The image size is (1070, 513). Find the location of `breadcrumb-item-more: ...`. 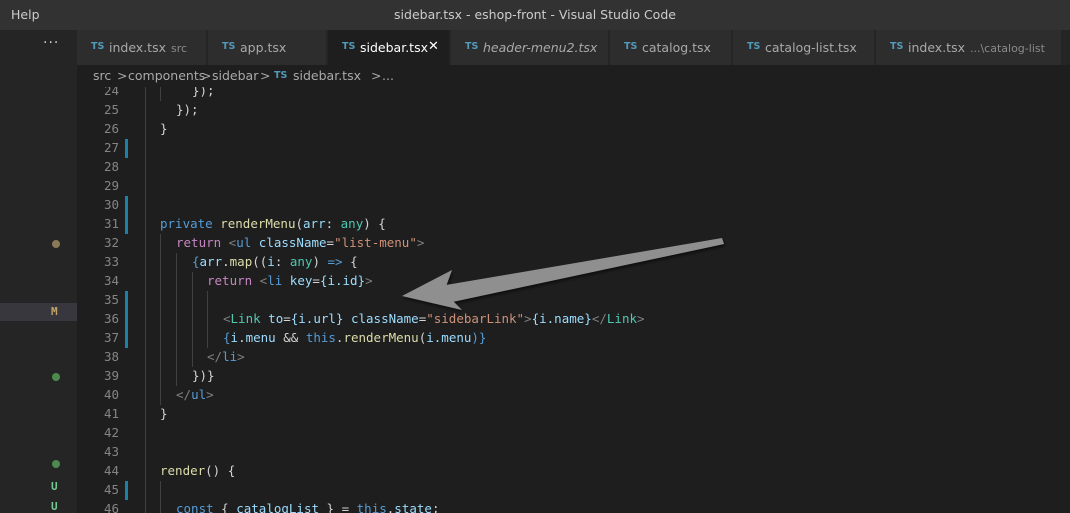

breadcrumb-item-more: ... is located at coordinates (388, 75).